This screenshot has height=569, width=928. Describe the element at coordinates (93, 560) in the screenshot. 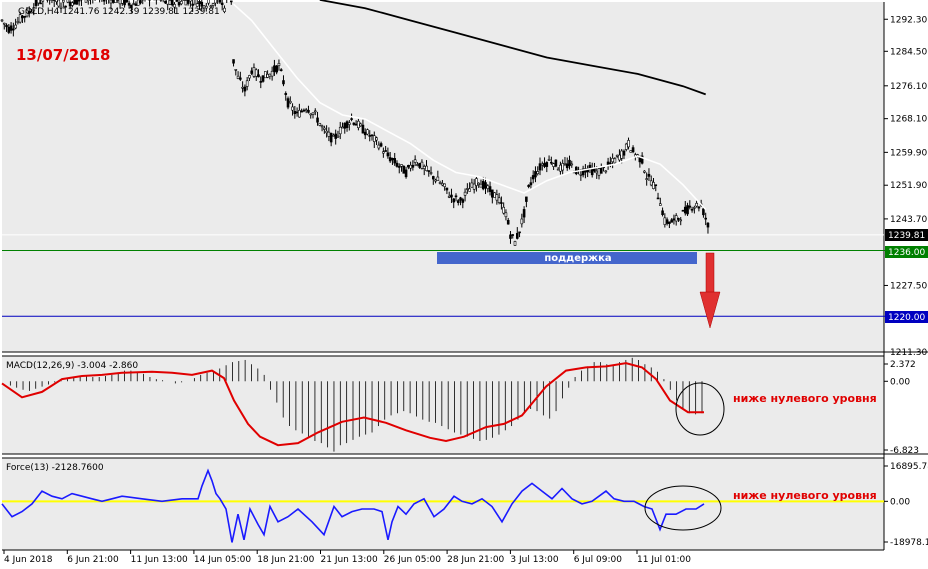

I see `time-tick-label: 6 Jun 21:00` at that location.